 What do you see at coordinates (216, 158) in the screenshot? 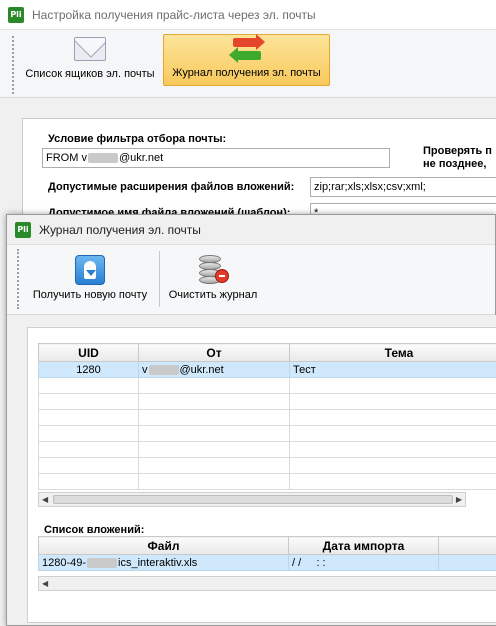
I see `filter-input: FROM v @ukr.net` at bounding box center [216, 158].